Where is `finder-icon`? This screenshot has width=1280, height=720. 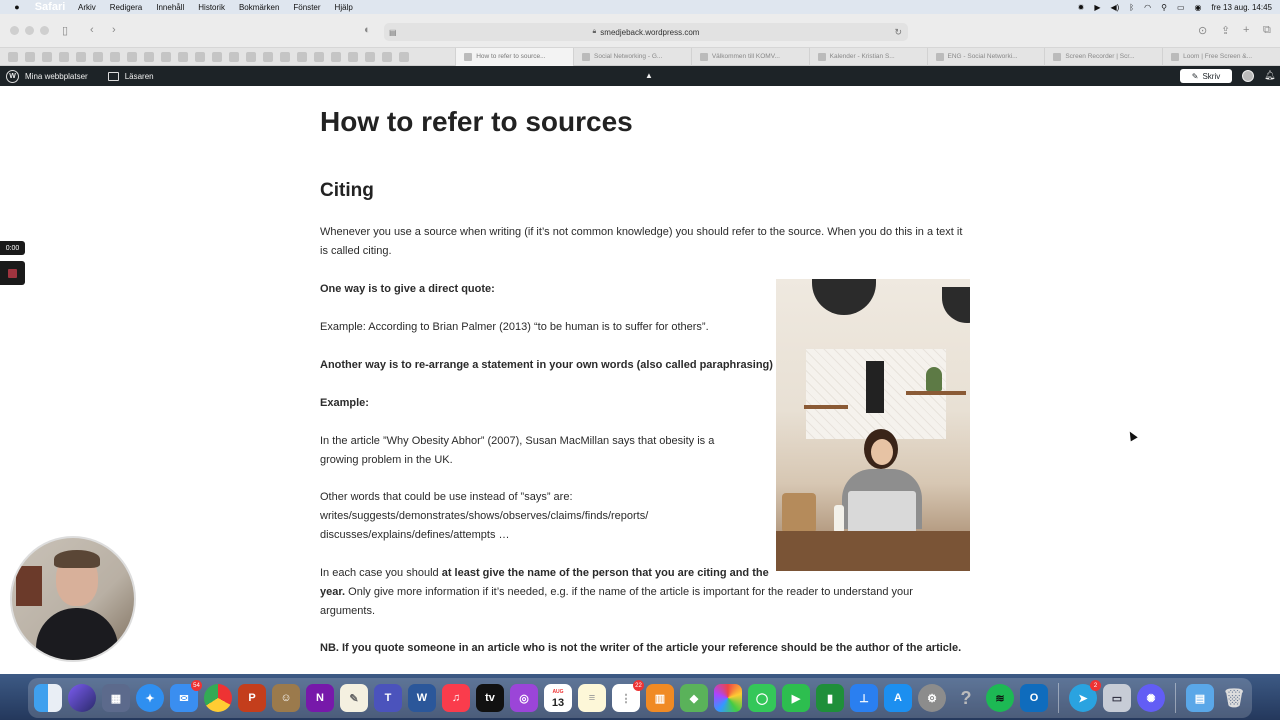
finder-icon is located at coordinates (48, 698).